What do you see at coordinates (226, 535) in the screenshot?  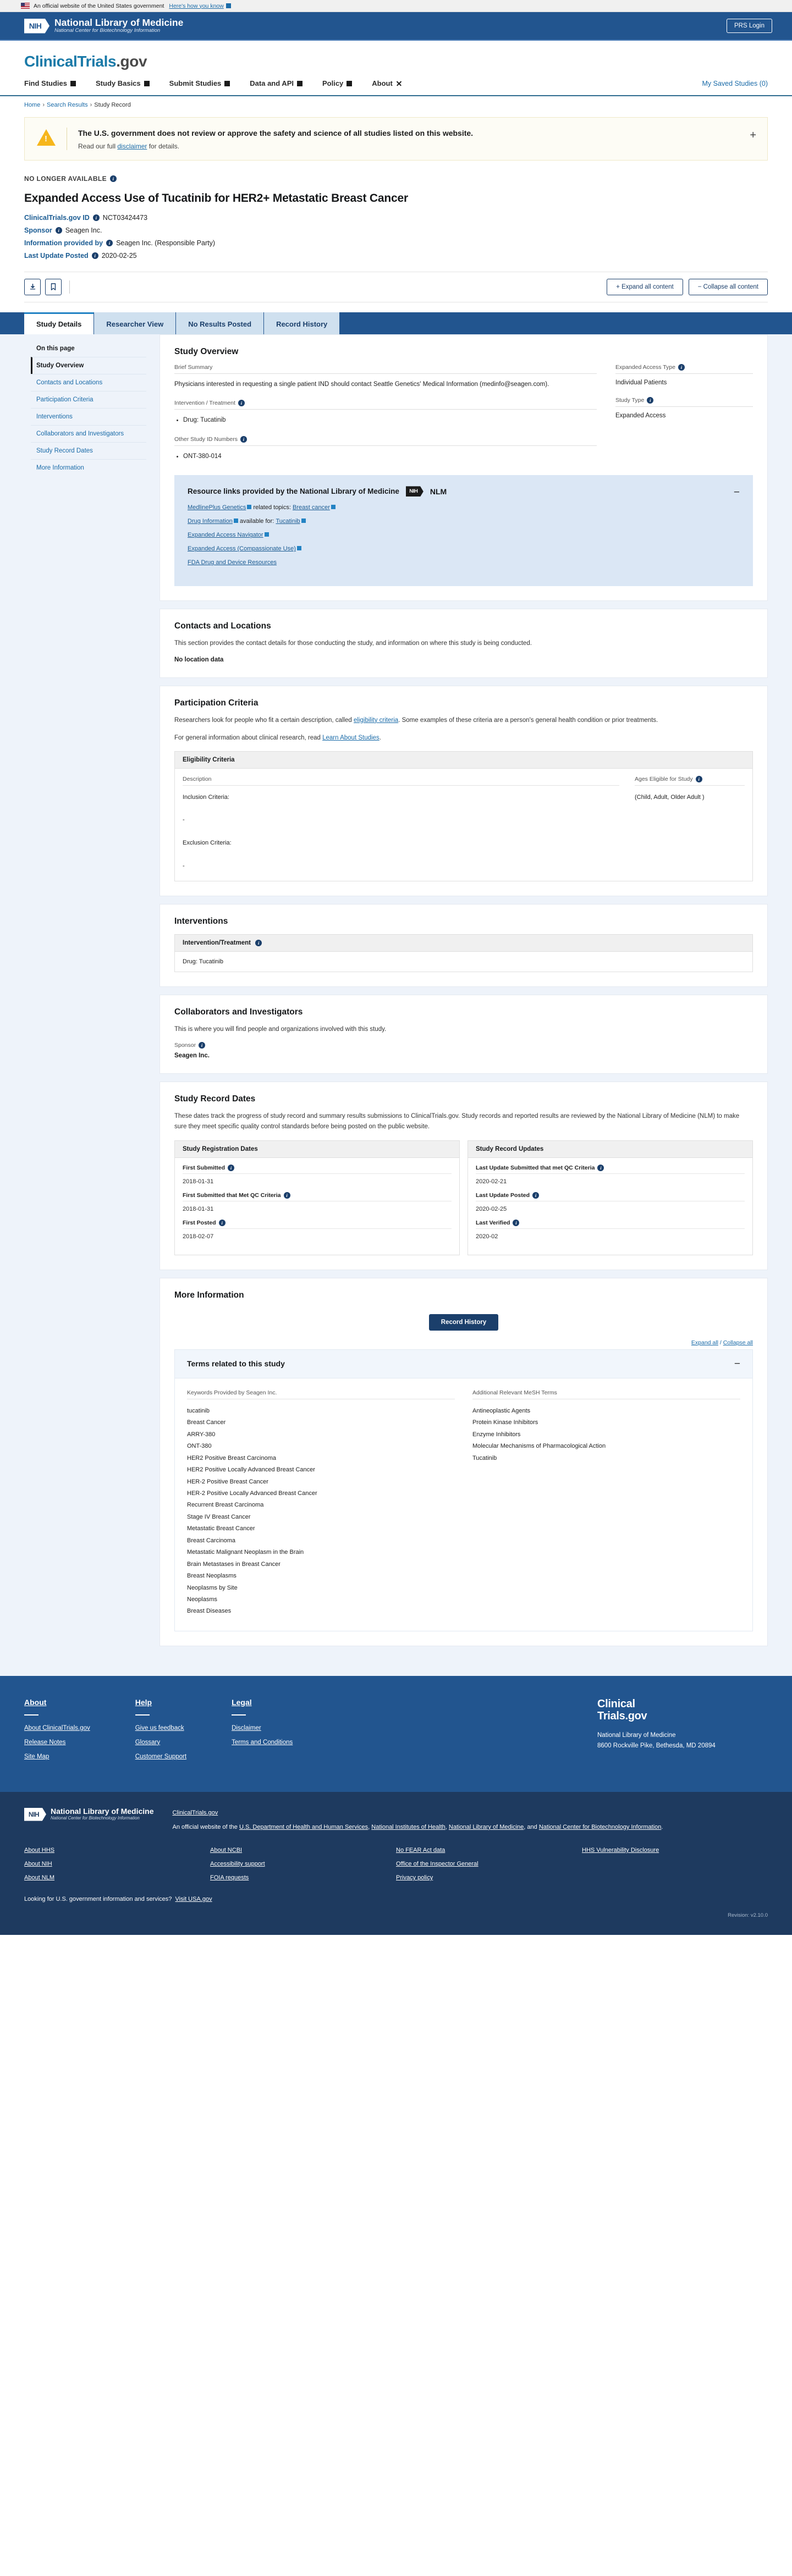 I see `expanded-access-navigator-link: Expanded Access Navigator` at bounding box center [226, 535].